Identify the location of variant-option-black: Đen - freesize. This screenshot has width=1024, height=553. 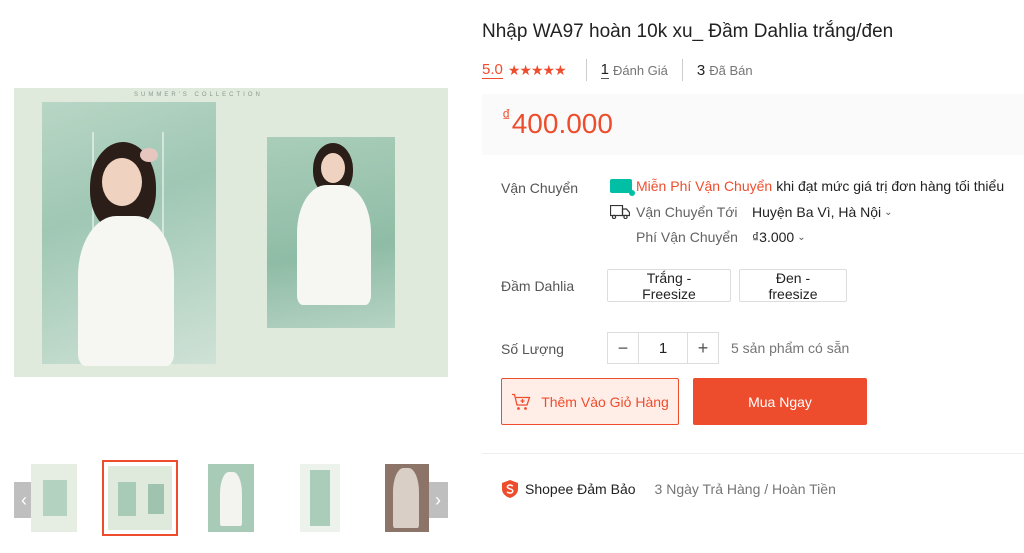
(793, 285).